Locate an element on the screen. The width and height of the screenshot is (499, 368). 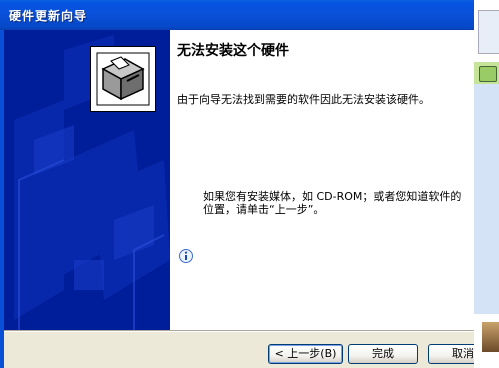
hardware-install-icon is located at coordinates (123, 79).